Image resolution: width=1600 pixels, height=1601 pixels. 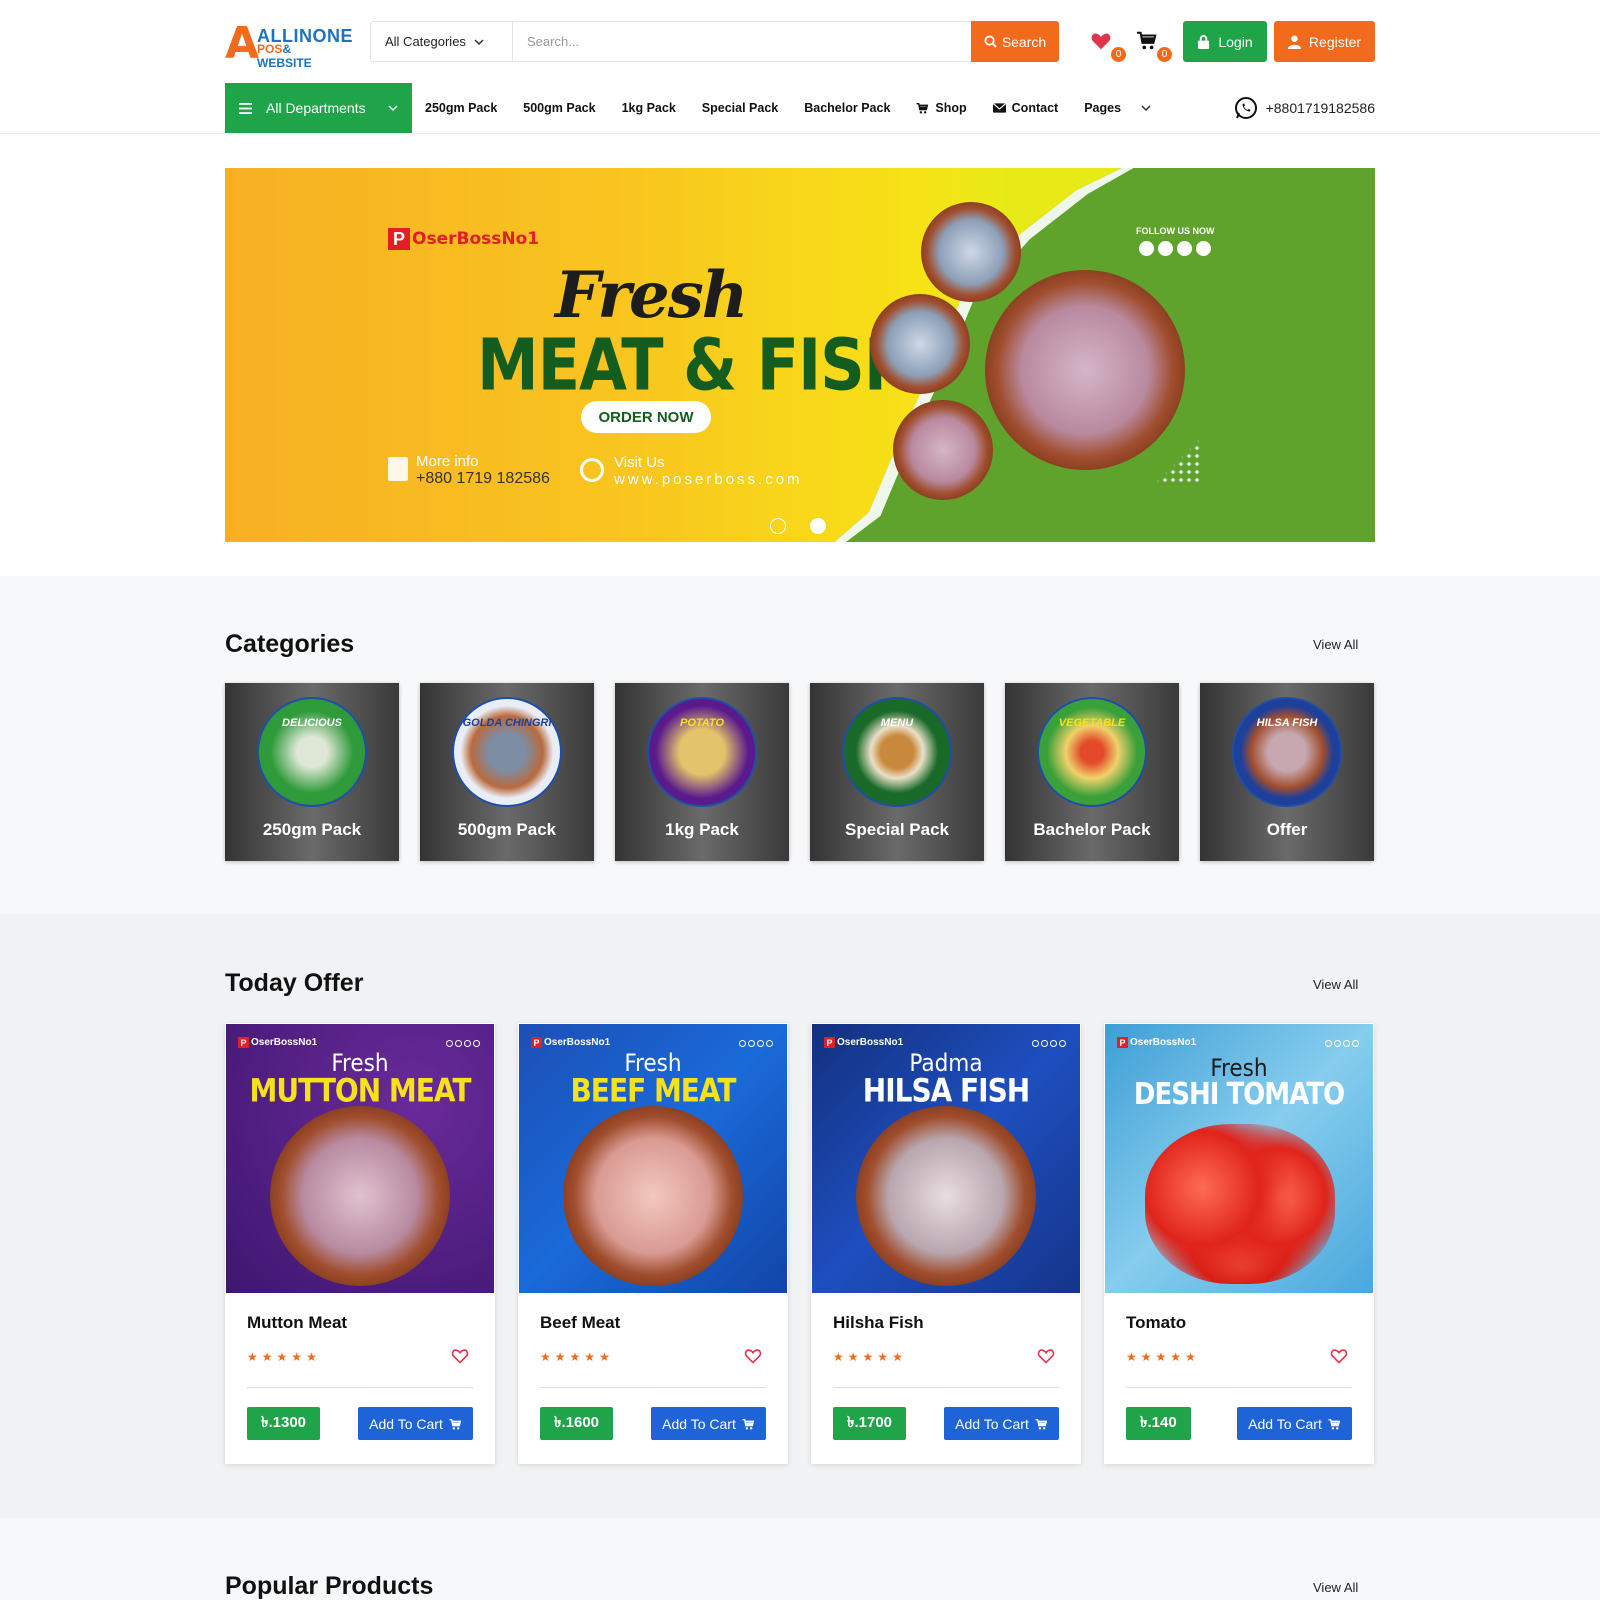 What do you see at coordinates (653, 1158) in the screenshot?
I see `product-image: P OserBossNo1 Fresh BEEF MEAT` at bounding box center [653, 1158].